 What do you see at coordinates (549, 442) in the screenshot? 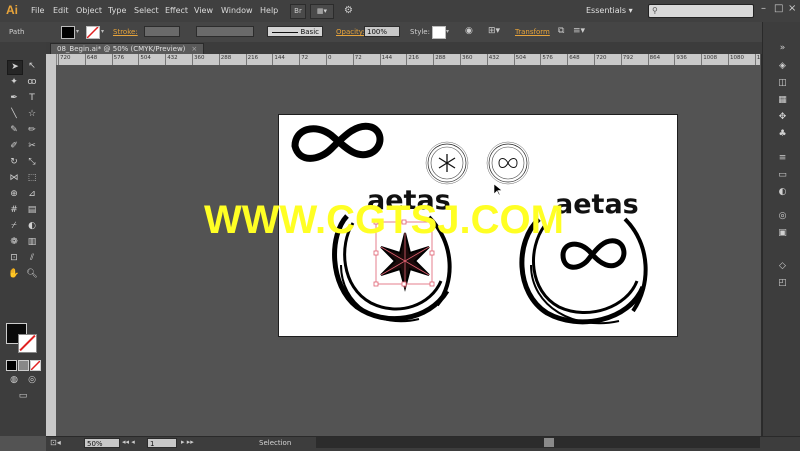
I see `horizontal-scroll-thumb` at bounding box center [549, 442].